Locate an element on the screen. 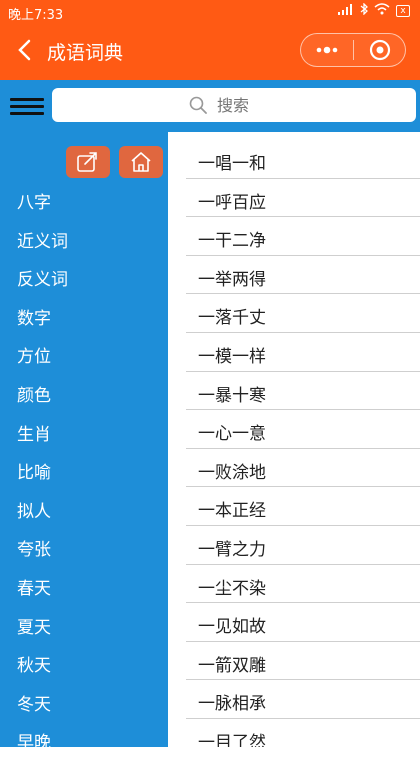  status-icons: x is located at coordinates (374, 10).